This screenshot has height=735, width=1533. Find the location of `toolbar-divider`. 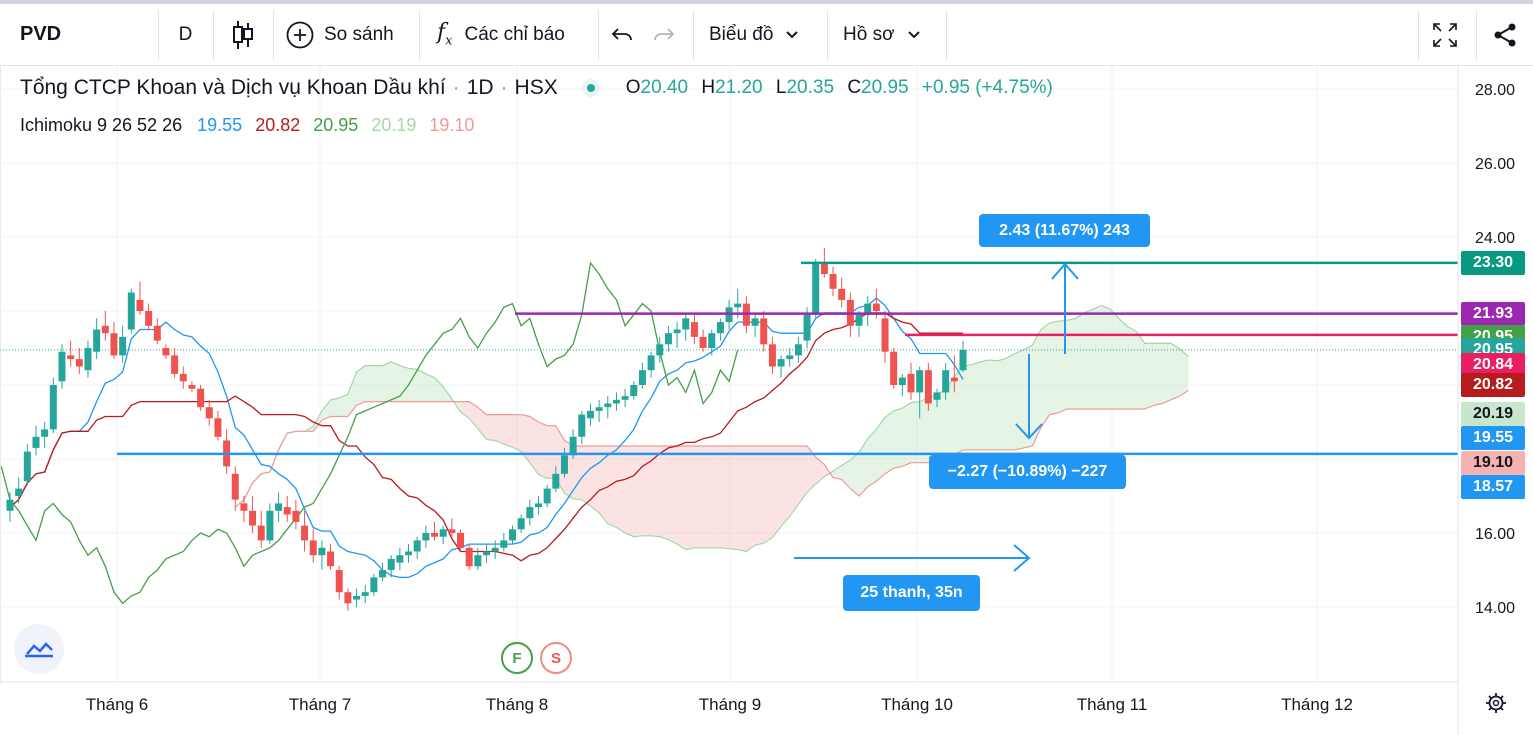

toolbar-divider is located at coordinates (693, 35).